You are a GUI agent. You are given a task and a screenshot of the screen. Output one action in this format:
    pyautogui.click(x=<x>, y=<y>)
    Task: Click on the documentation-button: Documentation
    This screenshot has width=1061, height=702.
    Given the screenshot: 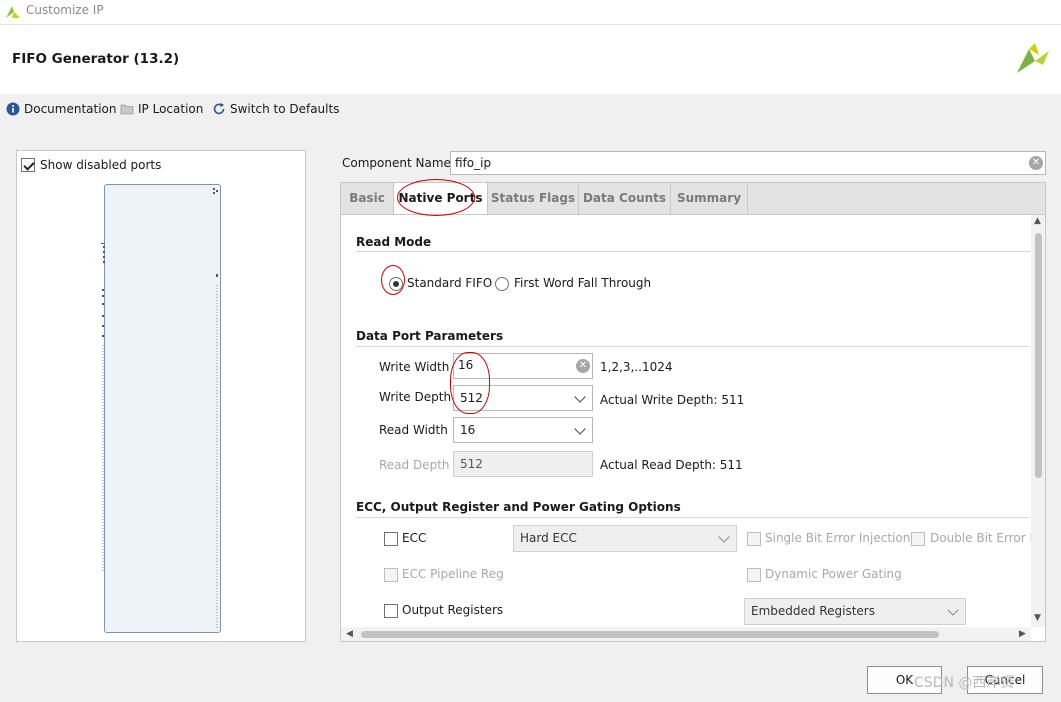 What is the action you would take?
    pyautogui.click(x=61, y=109)
    